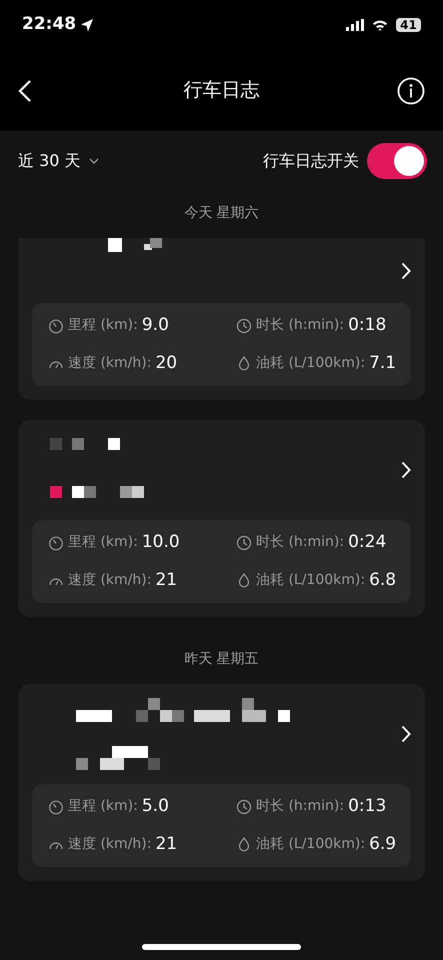 This screenshot has height=960, width=443. What do you see at coordinates (222, 90) in the screenshot?
I see `page-title: 行车日志` at bounding box center [222, 90].